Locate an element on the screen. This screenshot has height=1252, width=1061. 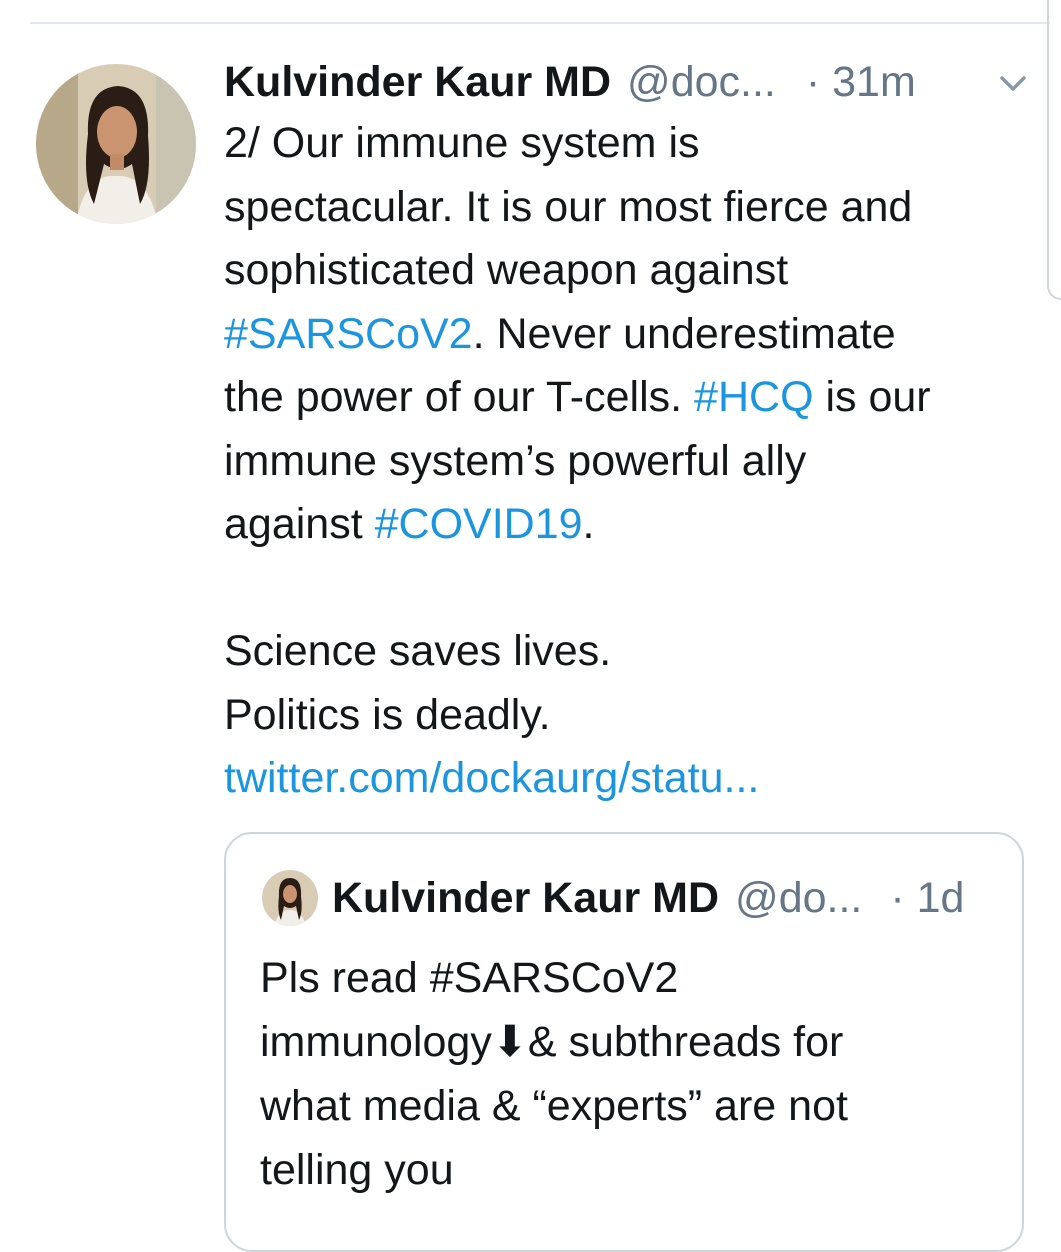
tweet-line: immune system’s powerful ally is located at coordinates (515, 460).